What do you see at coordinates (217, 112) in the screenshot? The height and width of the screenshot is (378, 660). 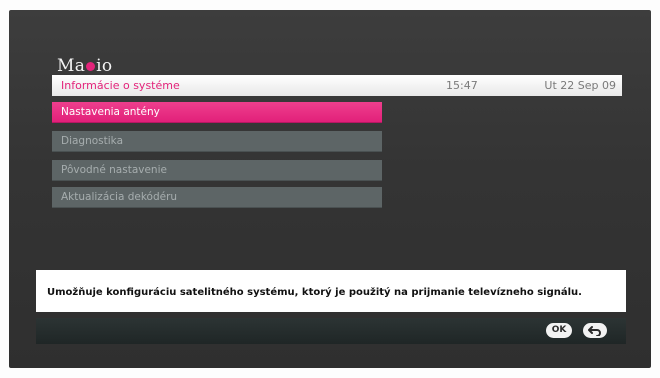 I see `menu-item-antenna-settings: Nastavenia antény` at bounding box center [217, 112].